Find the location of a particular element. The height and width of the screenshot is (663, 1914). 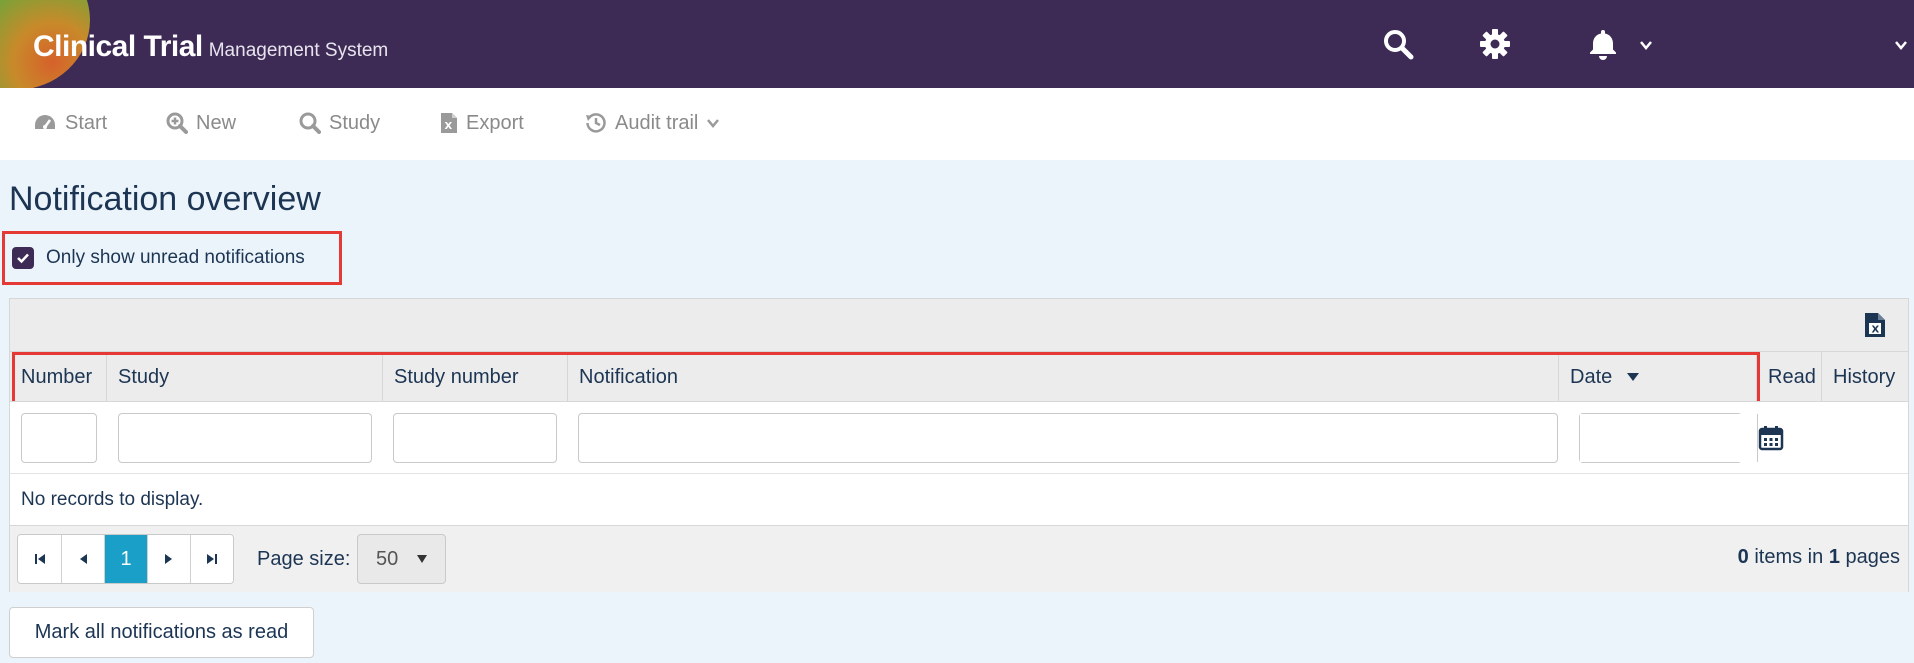

last-page-icon is located at coordinates (212, 559).